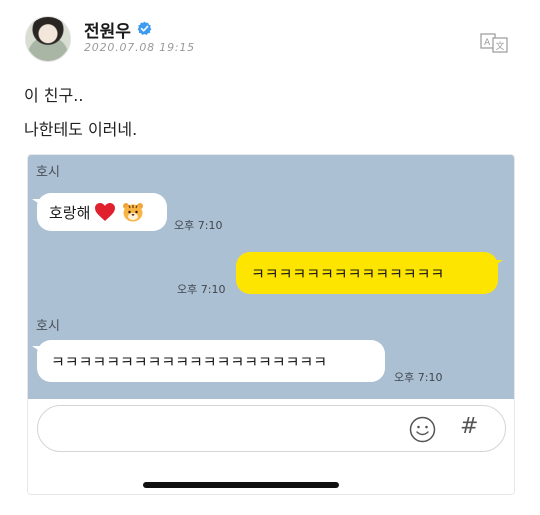 This screenshot has width=540, height=515. I want to click on incoming-message-bubble: ㅋㅋㅋㅋㅋㅋㅋㅋㅋㅋㅋㅋㅋㅋㅋㅋㅋㅋㅋㅋ, so click(208, 361).